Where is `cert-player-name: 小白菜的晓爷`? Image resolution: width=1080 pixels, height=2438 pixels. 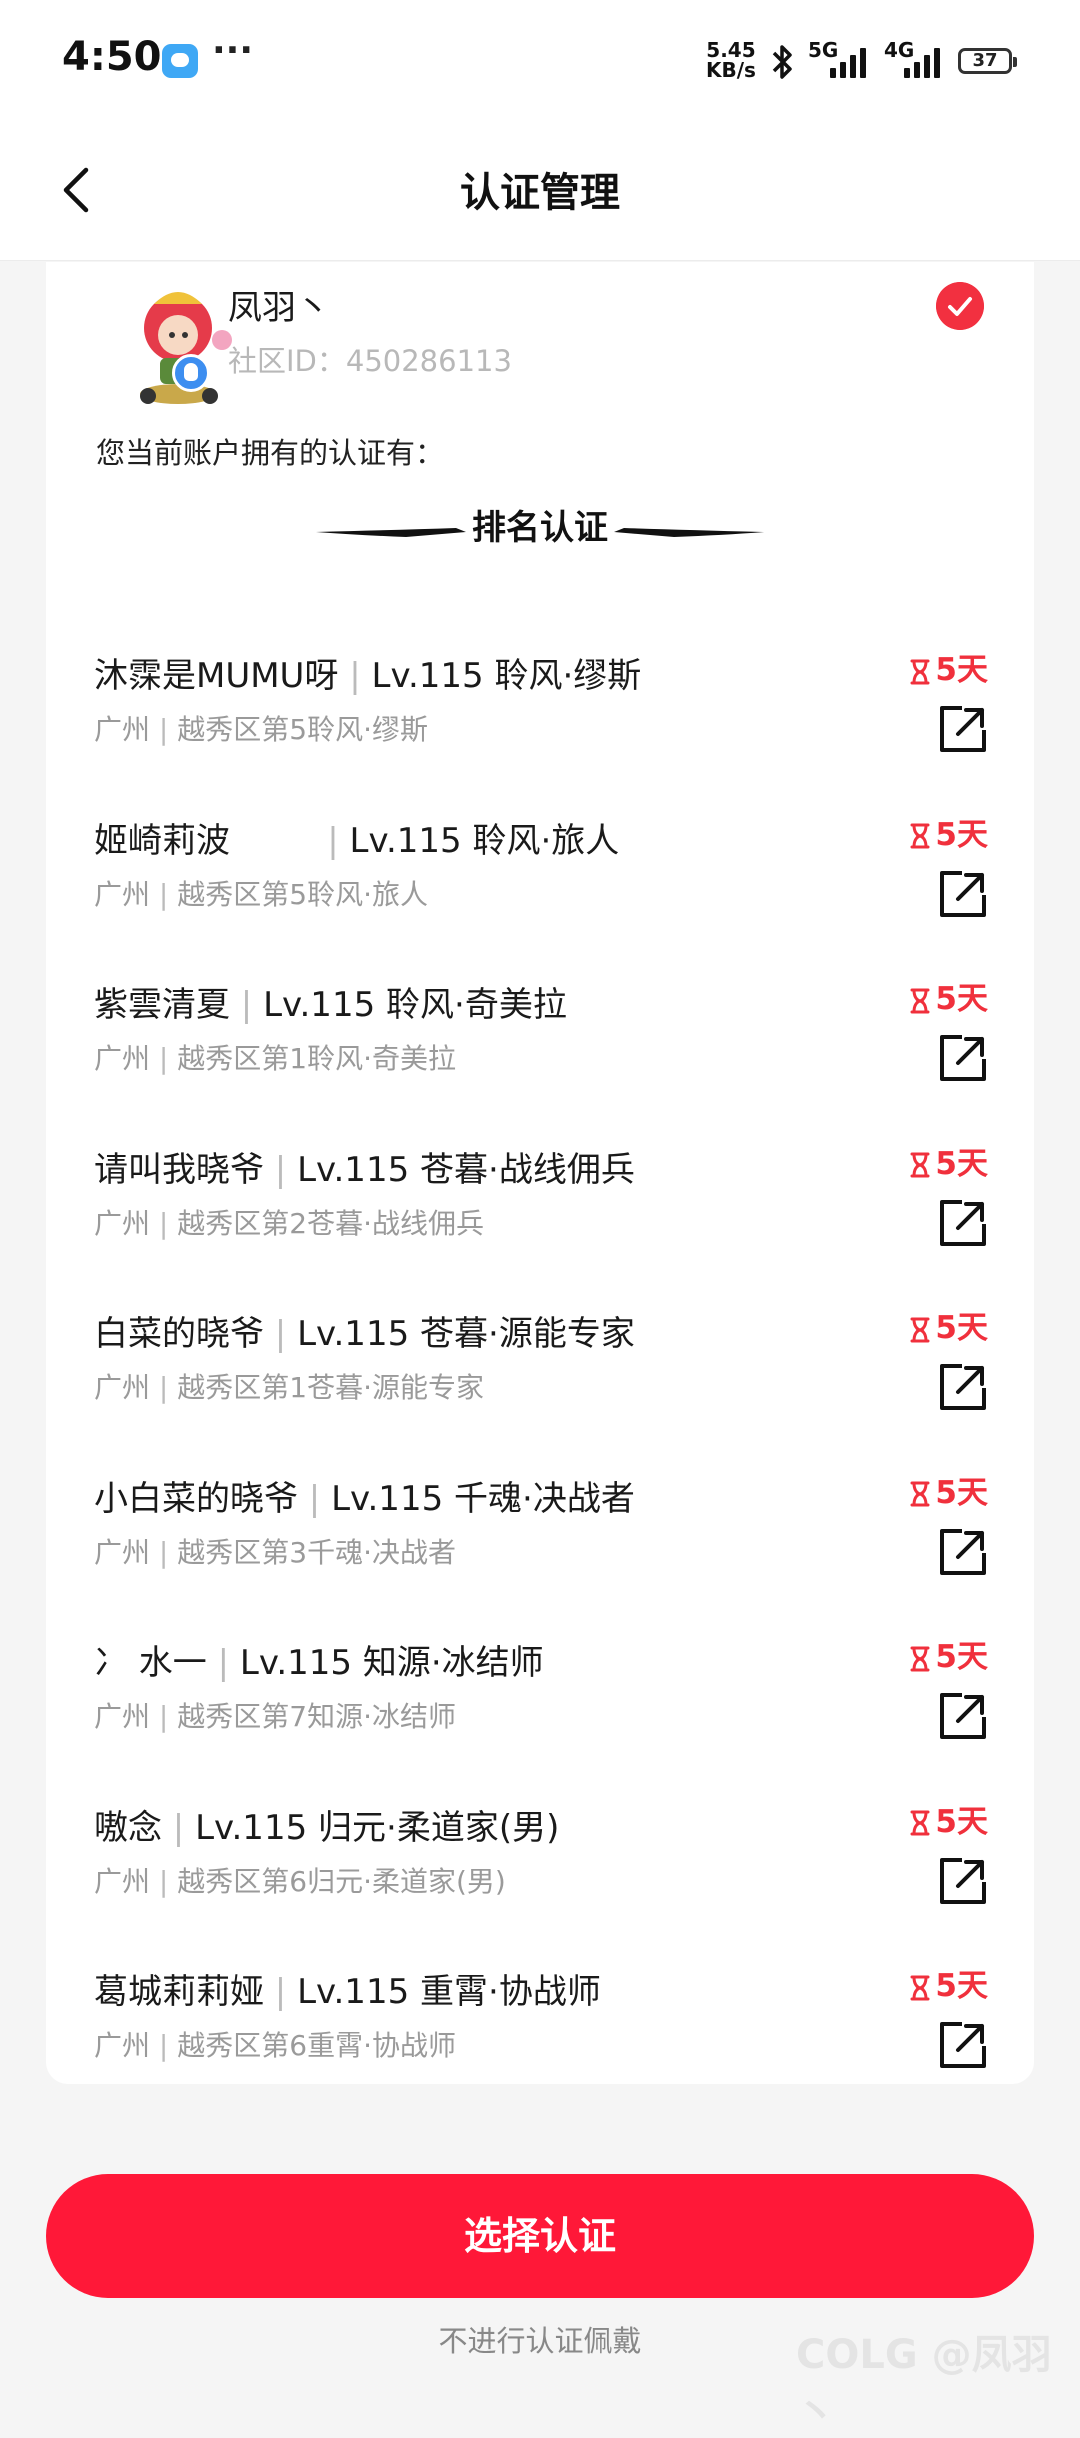 cert-player-name: 小白菜的晓爷 is located at coordinates (196, 1498).